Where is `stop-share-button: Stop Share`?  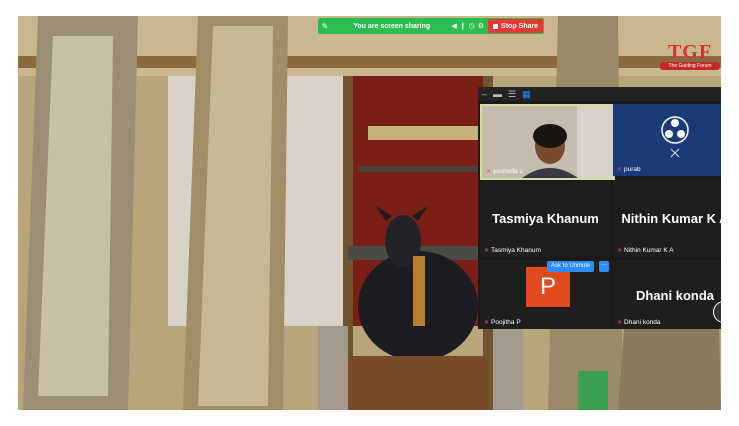 stop-share-button: Stop Share is located at coordinates (515, 26).